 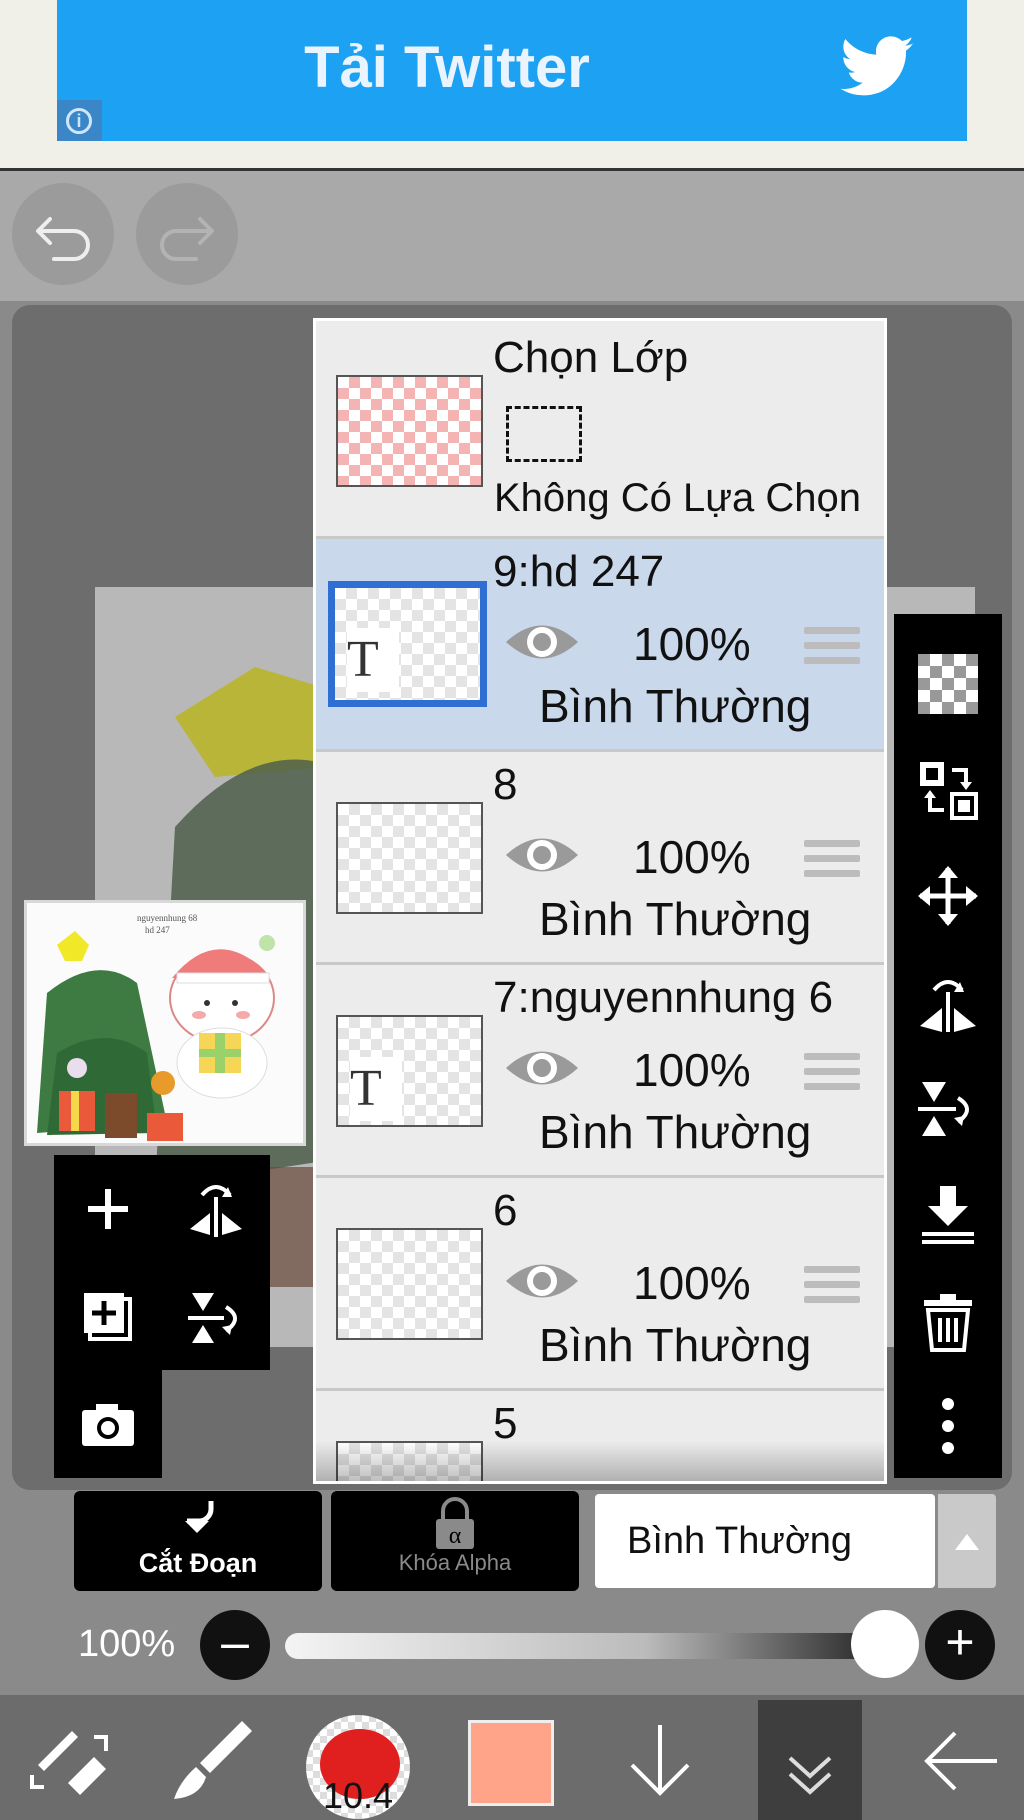 What do you see at coordinates (948, 1006) in the screenshot?
I see `flip-h-icon` at bounding box center [948, 1006].